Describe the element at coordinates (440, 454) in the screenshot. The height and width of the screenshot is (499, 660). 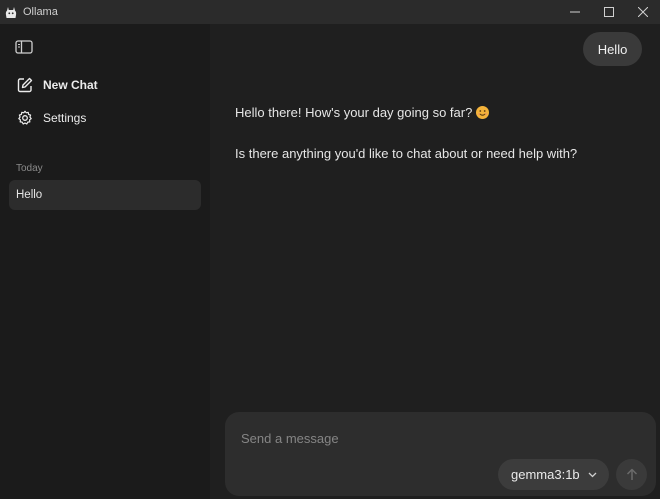
I see `message-composer: gemma3:1b` at that location.